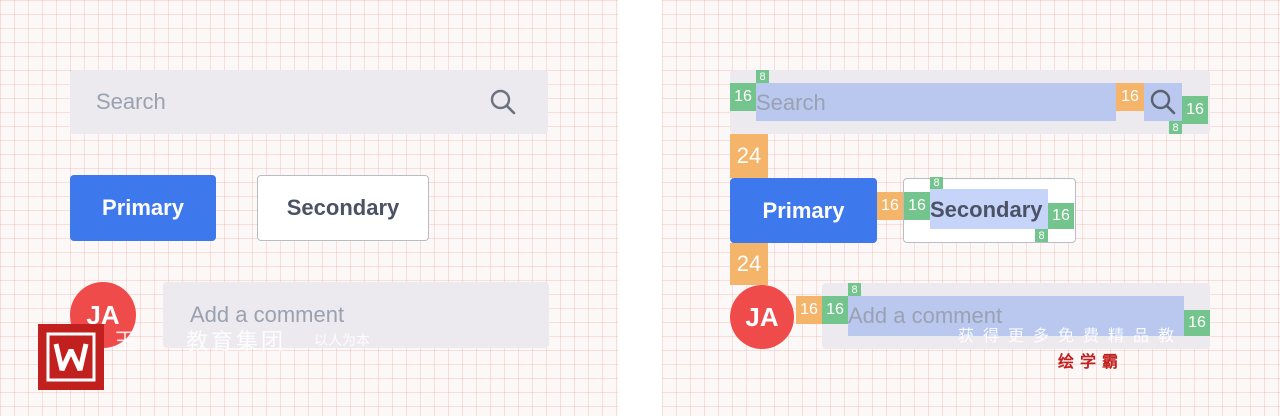 The height and width of the screenshot is (416, 1280). Describe the element at coordinates (143, 208) in the screenshot. I see `primary-button: Primary` at that location.